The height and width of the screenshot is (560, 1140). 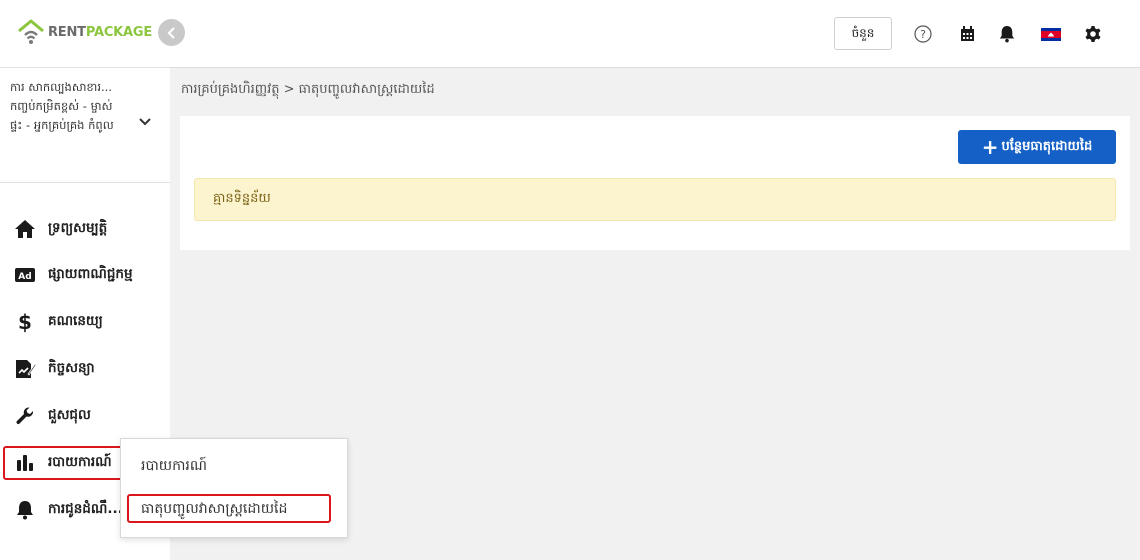 What do you see at coordinates (25, 229) in the screenshot?
I see `home-icon` at bounding box center [25, 229].